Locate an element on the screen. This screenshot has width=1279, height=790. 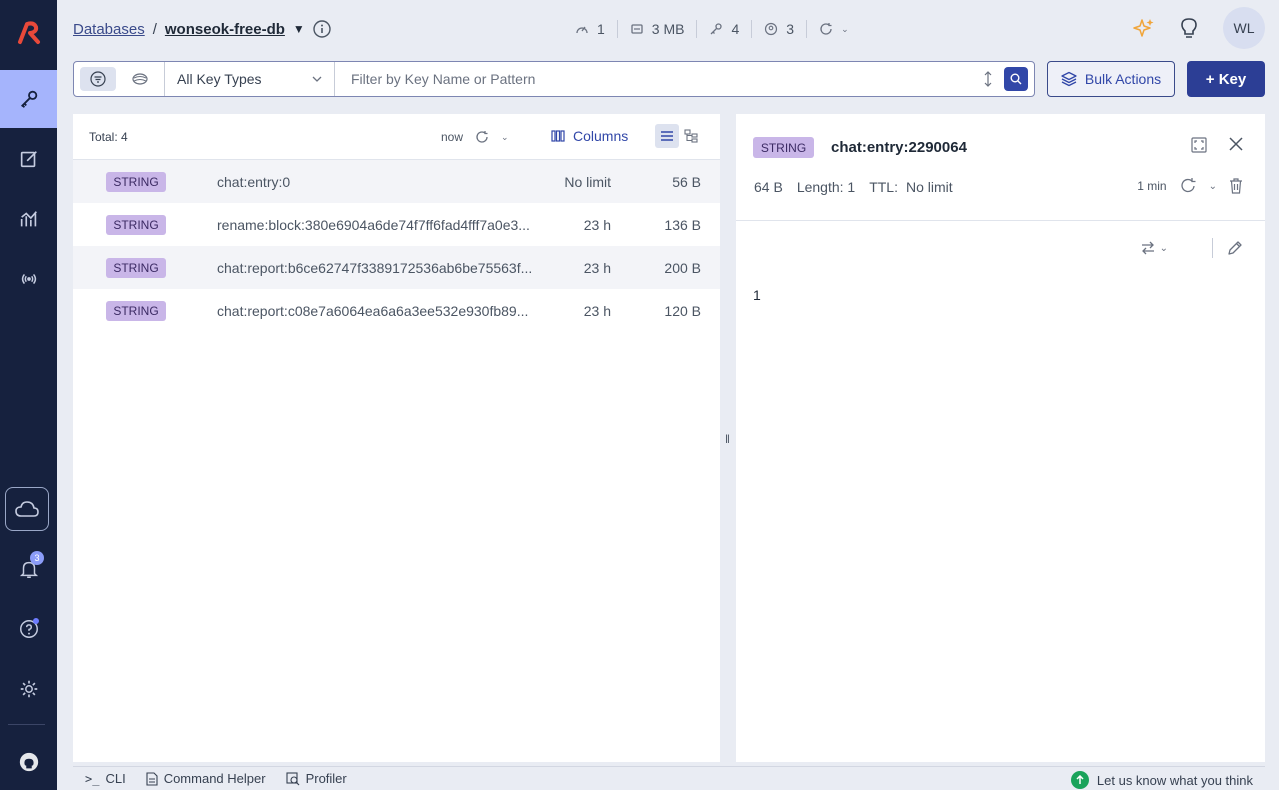
columns-button: Columns is located at coordinates (589, 136).